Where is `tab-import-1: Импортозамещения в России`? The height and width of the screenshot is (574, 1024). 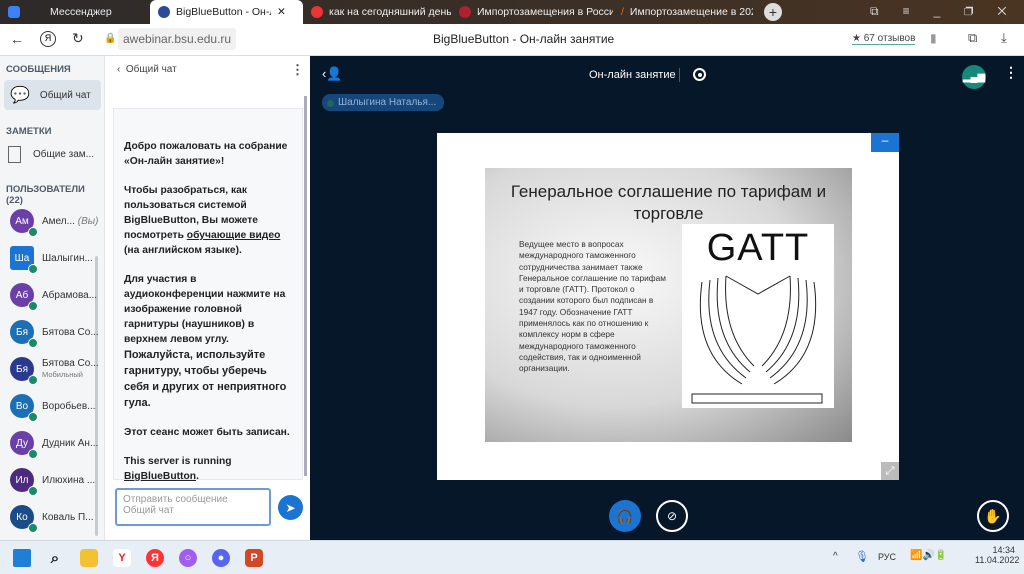
tab-import-1: Импортозамещения в России is located at coordinates (532, 12).